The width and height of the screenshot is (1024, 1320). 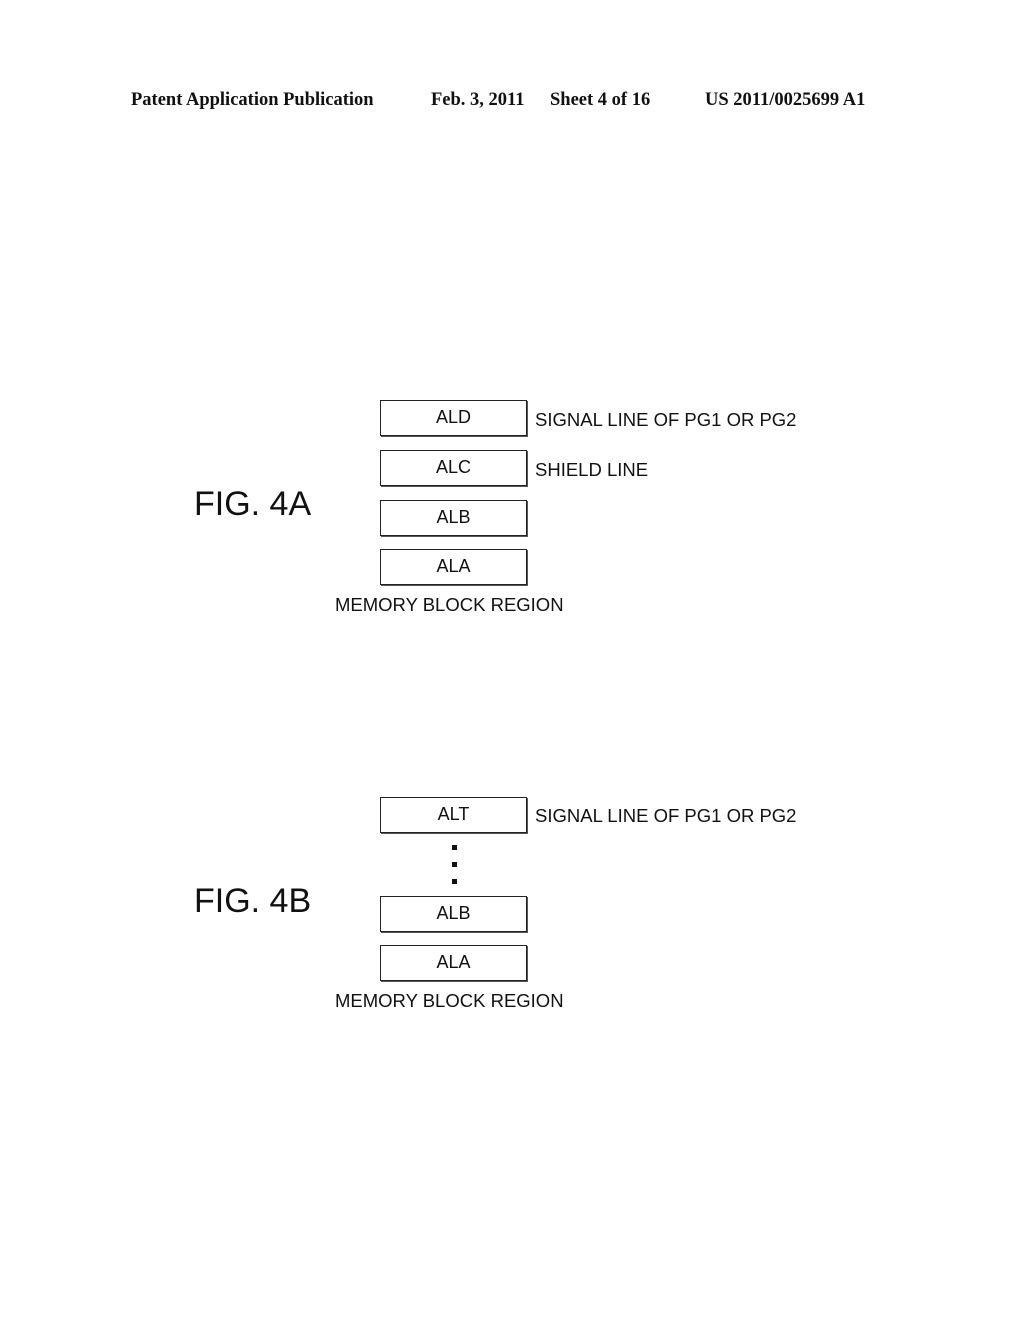 What do you see at coordinates (478, 100) in the screenshot?
I see `publication-date: Feb. 3, 2011` at bounding box center [478, 100].